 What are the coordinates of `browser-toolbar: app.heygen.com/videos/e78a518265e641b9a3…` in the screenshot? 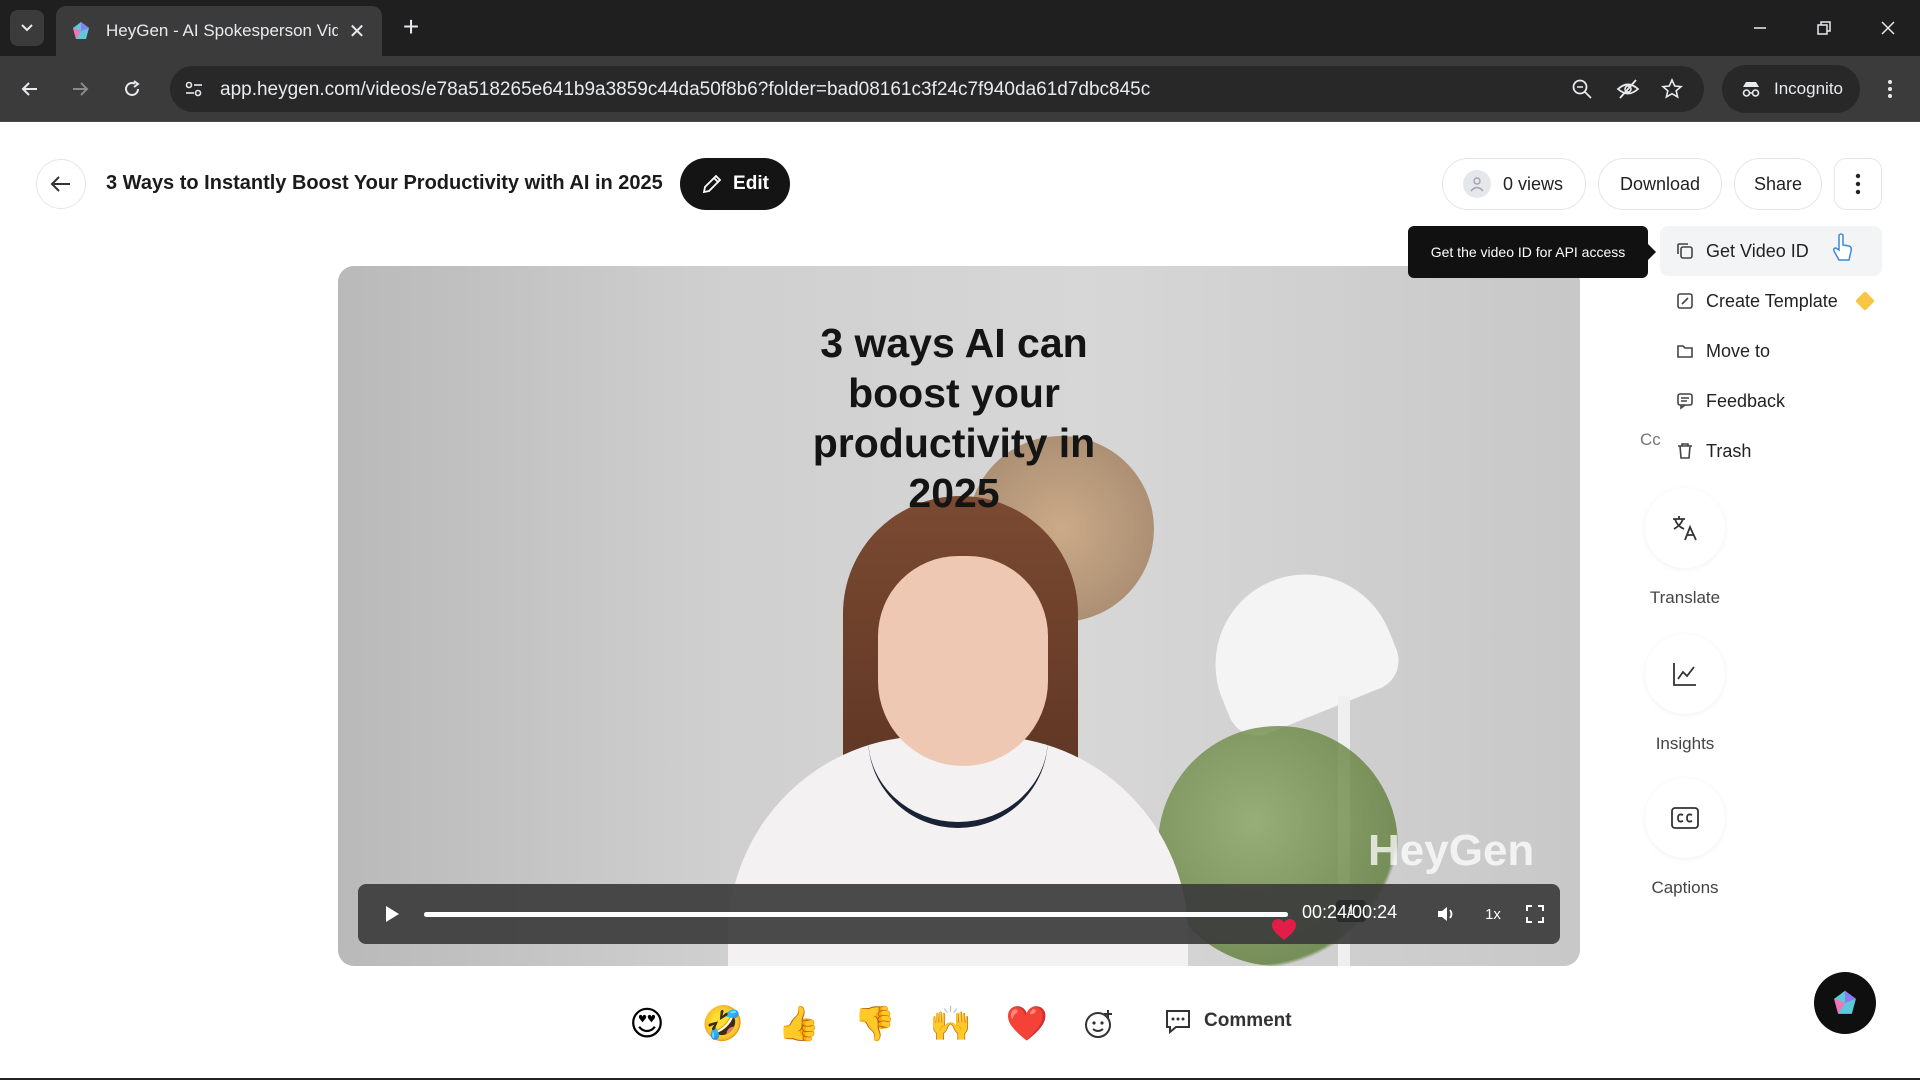 It's located at (960, 89).